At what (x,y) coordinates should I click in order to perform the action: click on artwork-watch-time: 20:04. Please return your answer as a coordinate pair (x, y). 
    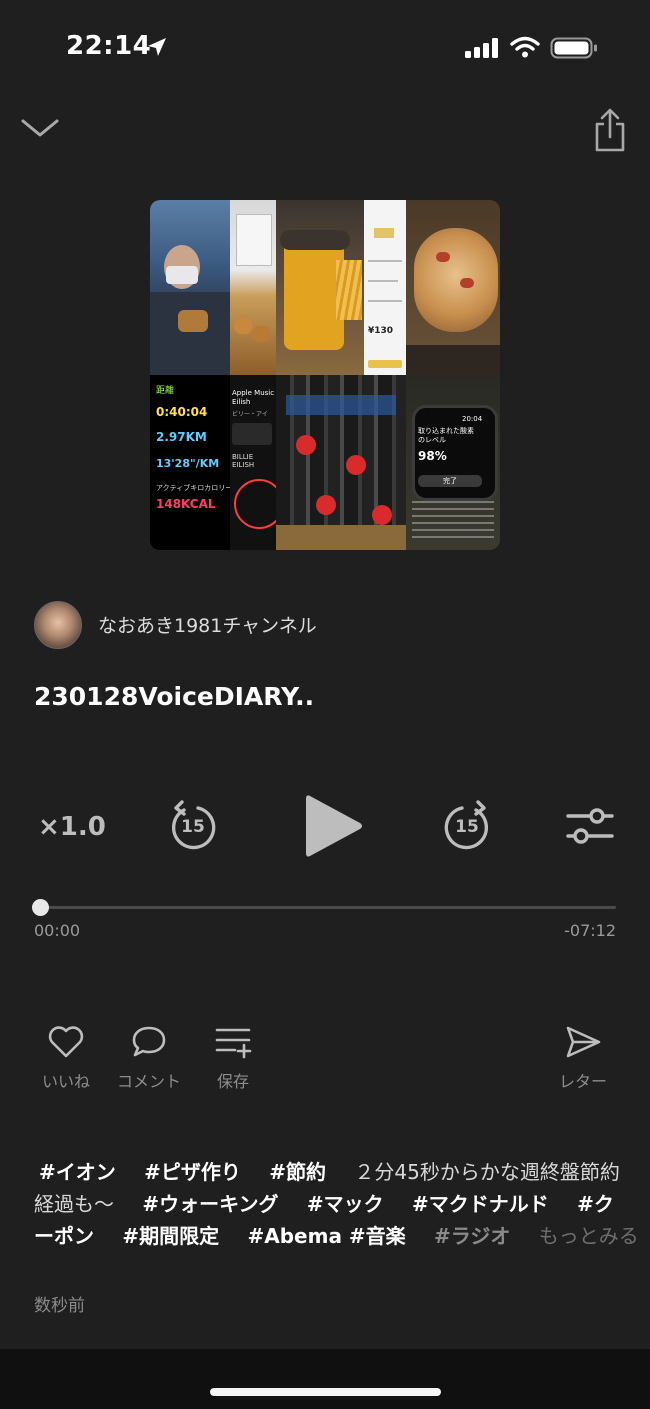
    Looking at the image, I should click on (472, 419).